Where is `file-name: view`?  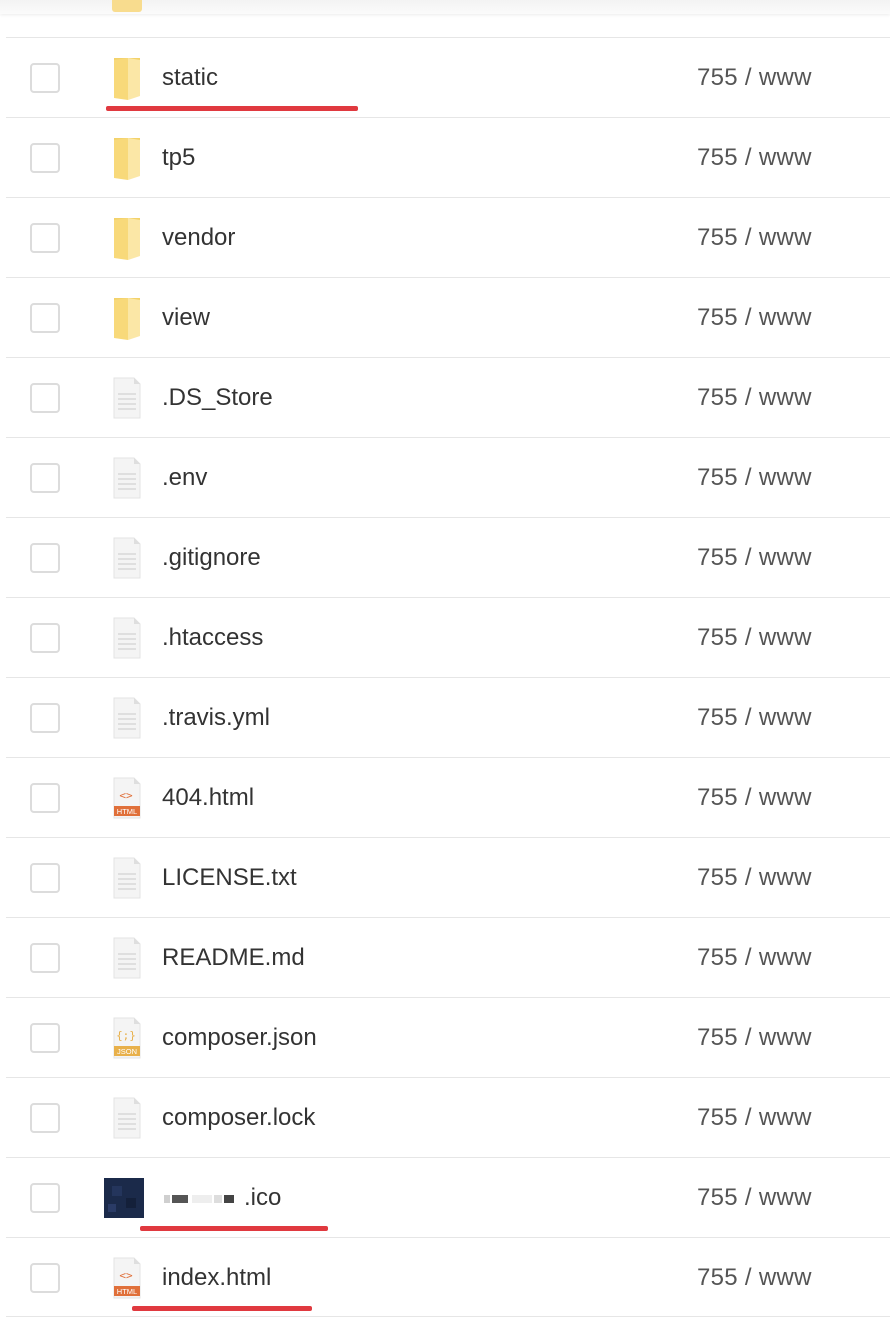 file-name: view is located at coordinates (186, 318).